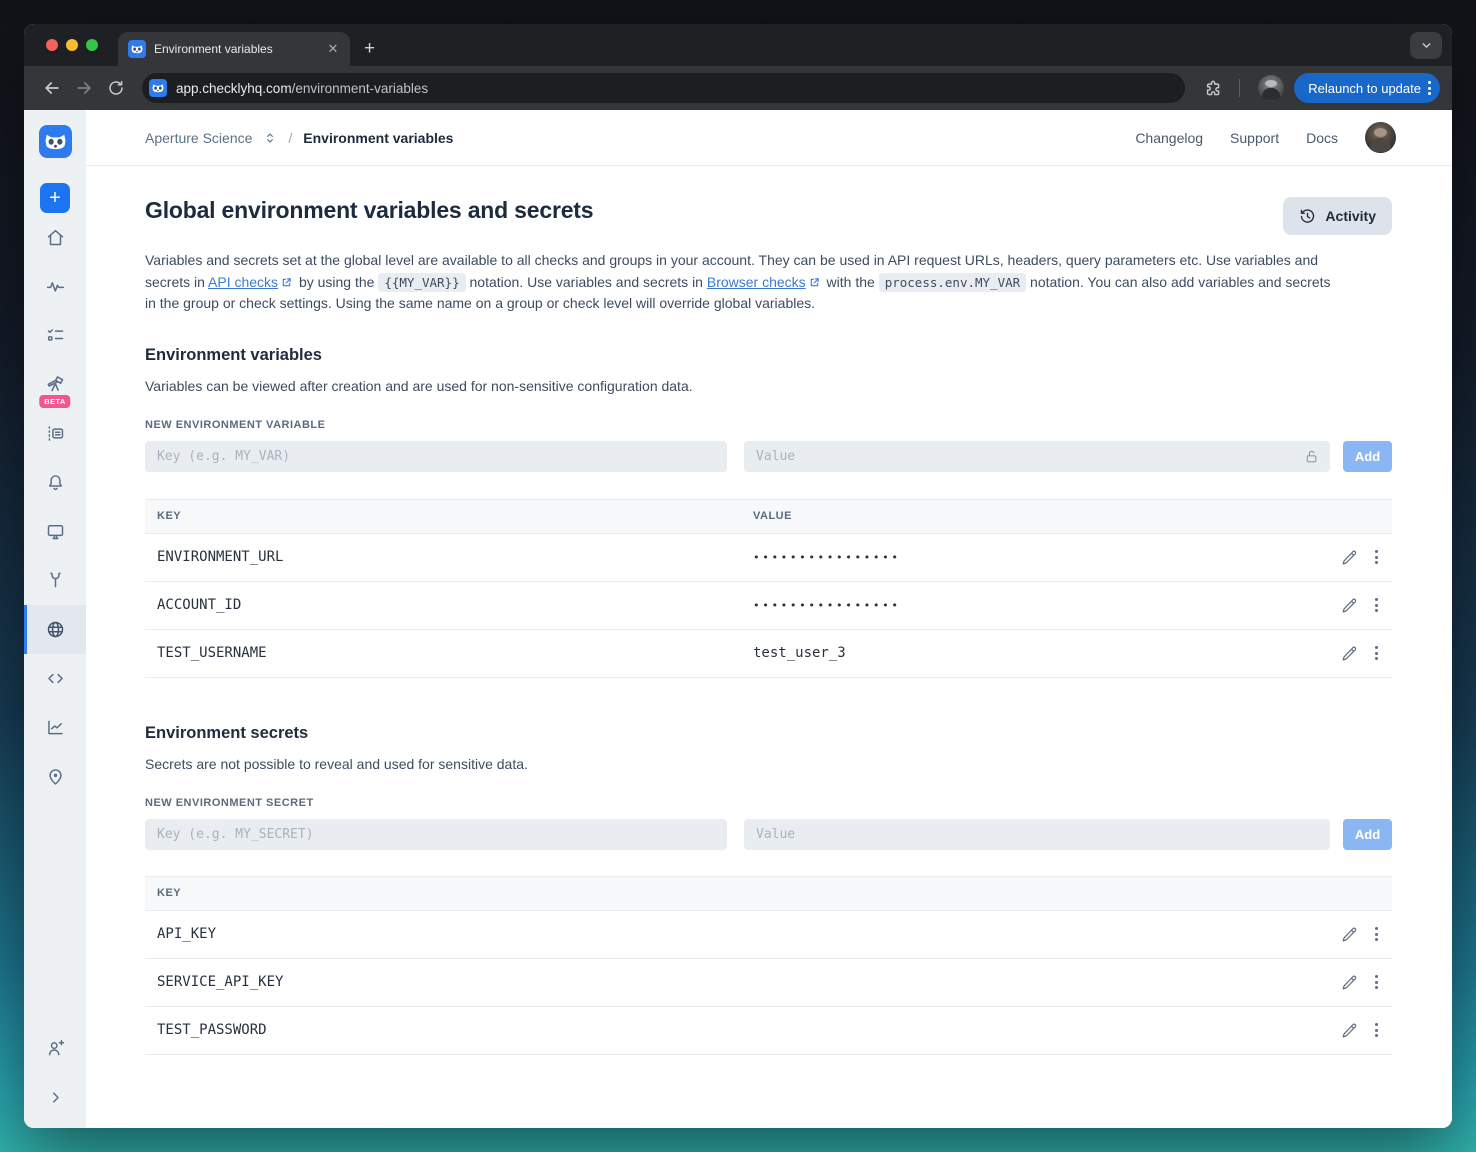  What do you see at coordinates (198, 138) in the screenshot?
I see `account-switcher: Aperture Science` at bounding box center [198, 138].